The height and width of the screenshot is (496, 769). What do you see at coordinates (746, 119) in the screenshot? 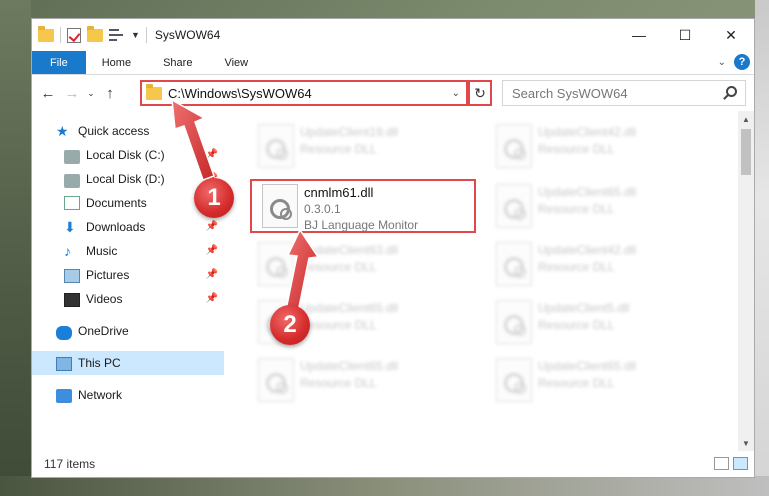
I see `scroll-up-icon: ▲` at bounding box center [746, 119].